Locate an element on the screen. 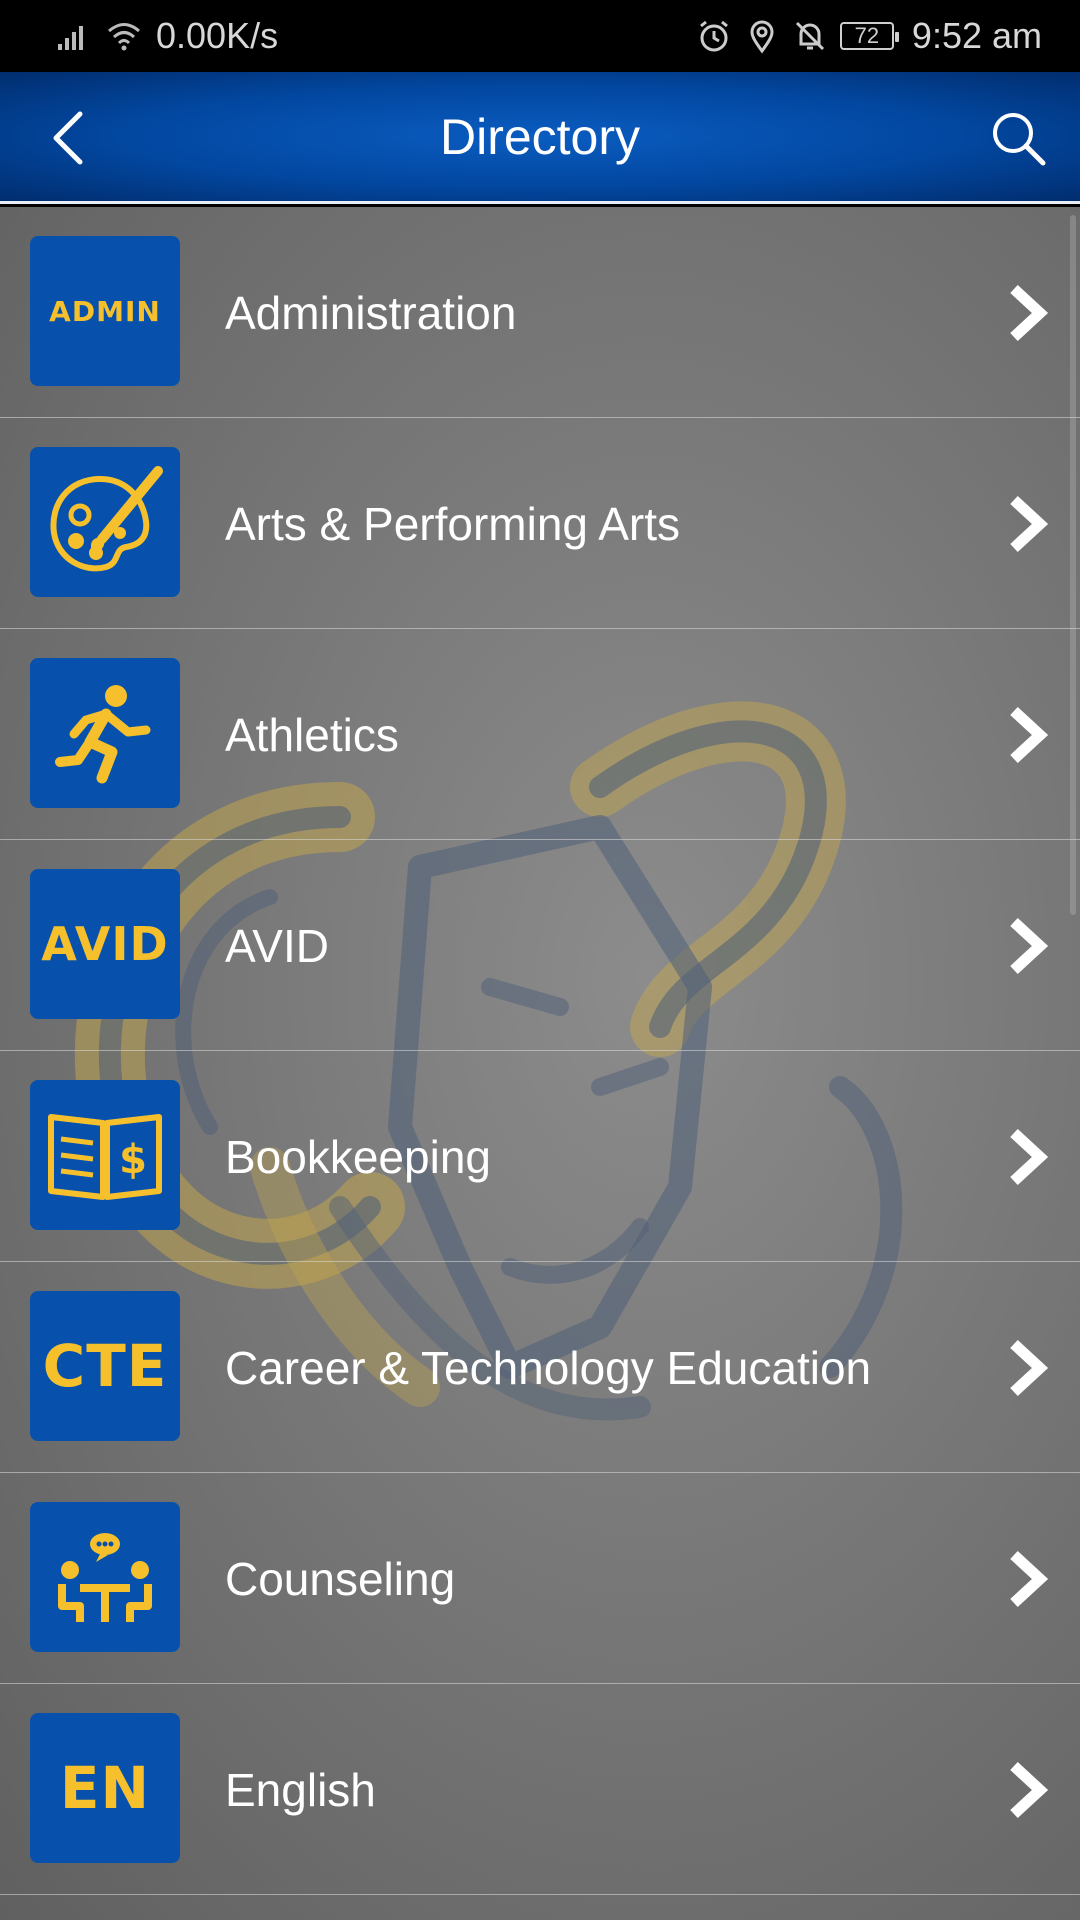  cte-icon: CTE is located at coordinates (105, 1366).